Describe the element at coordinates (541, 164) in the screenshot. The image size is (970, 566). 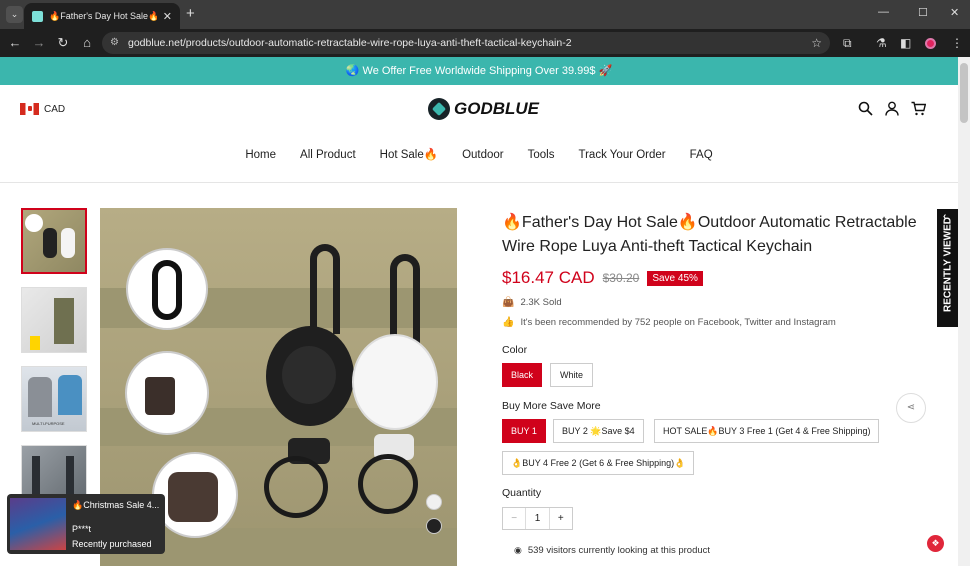
I see `nav-tools: Tools` at that location.